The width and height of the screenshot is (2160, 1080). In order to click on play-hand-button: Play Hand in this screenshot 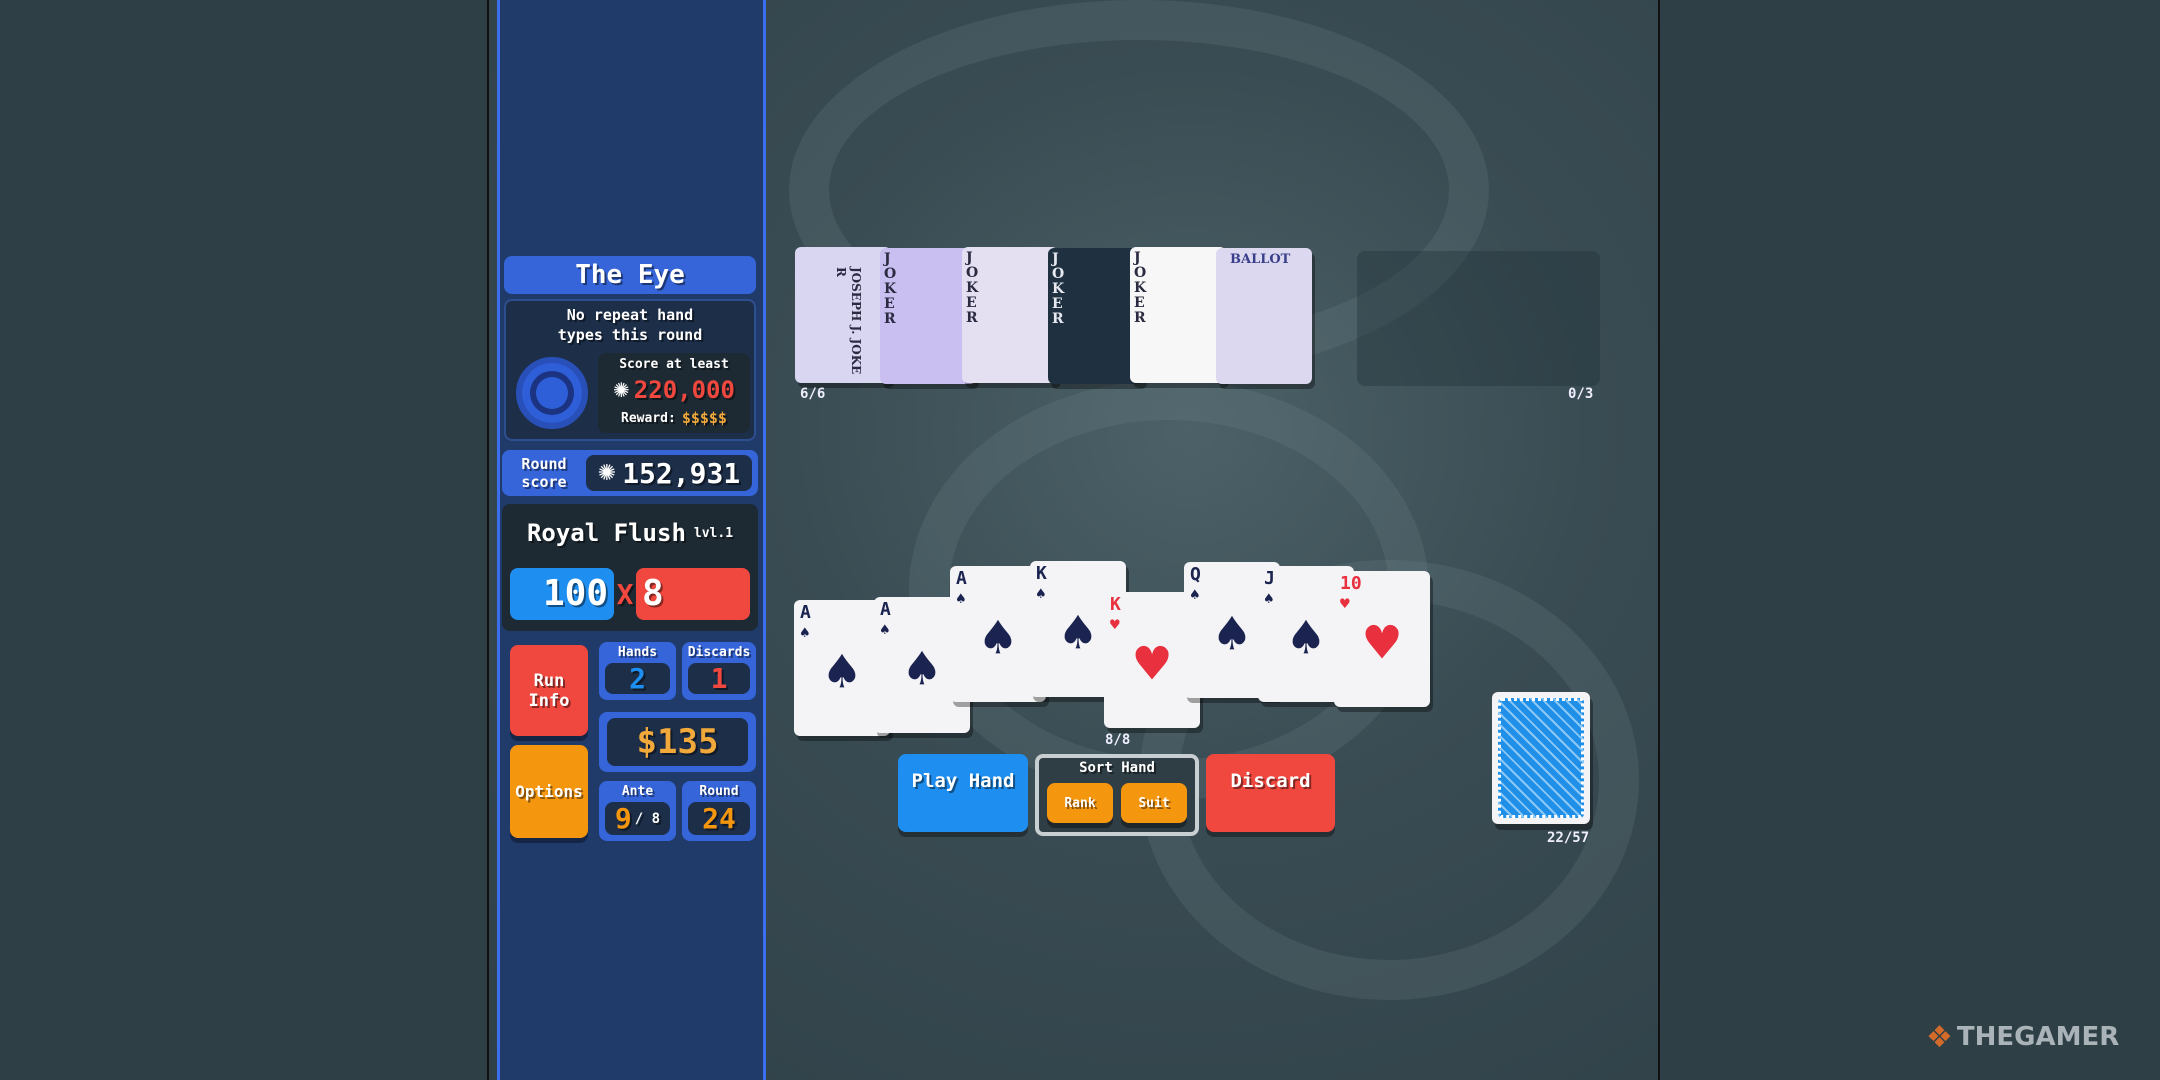, I will do `click(963, 793)`.